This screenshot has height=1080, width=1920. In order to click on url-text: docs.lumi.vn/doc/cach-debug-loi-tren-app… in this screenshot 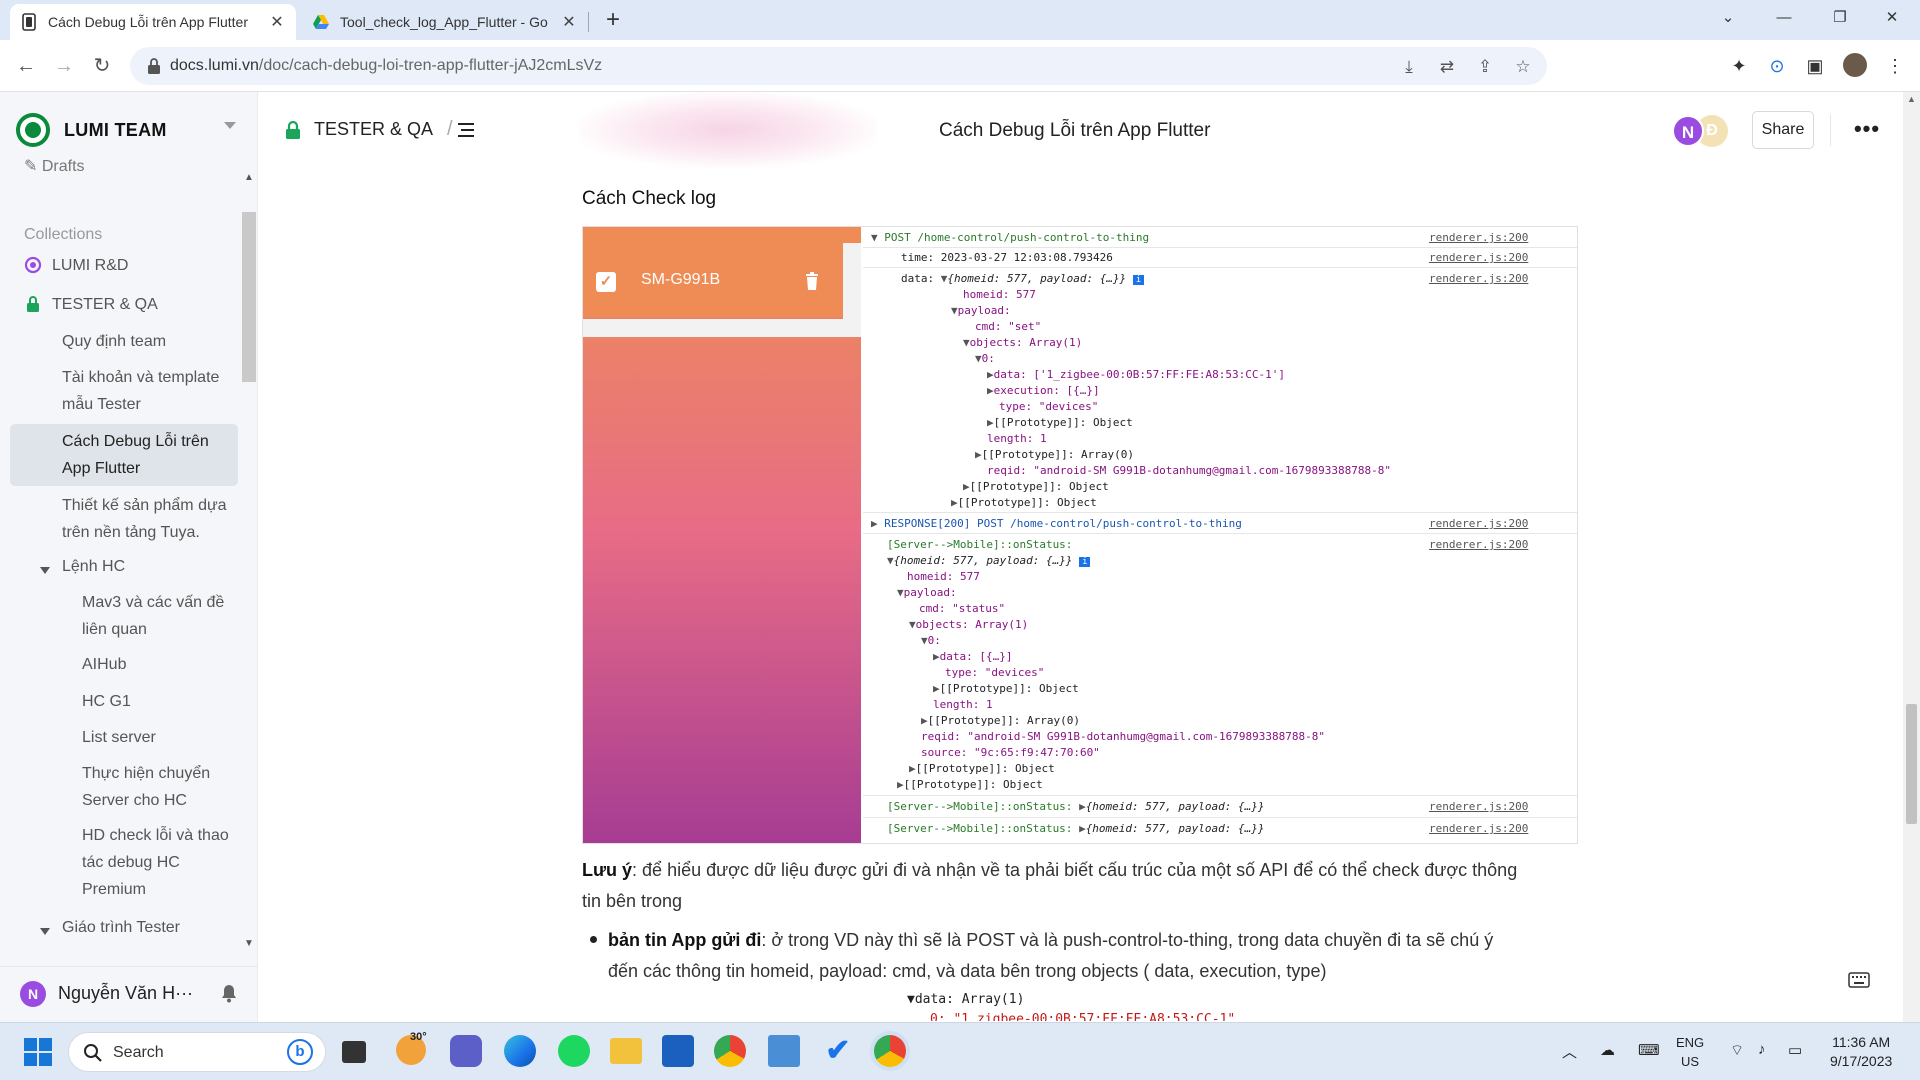, I will do `click(386, 66)`.